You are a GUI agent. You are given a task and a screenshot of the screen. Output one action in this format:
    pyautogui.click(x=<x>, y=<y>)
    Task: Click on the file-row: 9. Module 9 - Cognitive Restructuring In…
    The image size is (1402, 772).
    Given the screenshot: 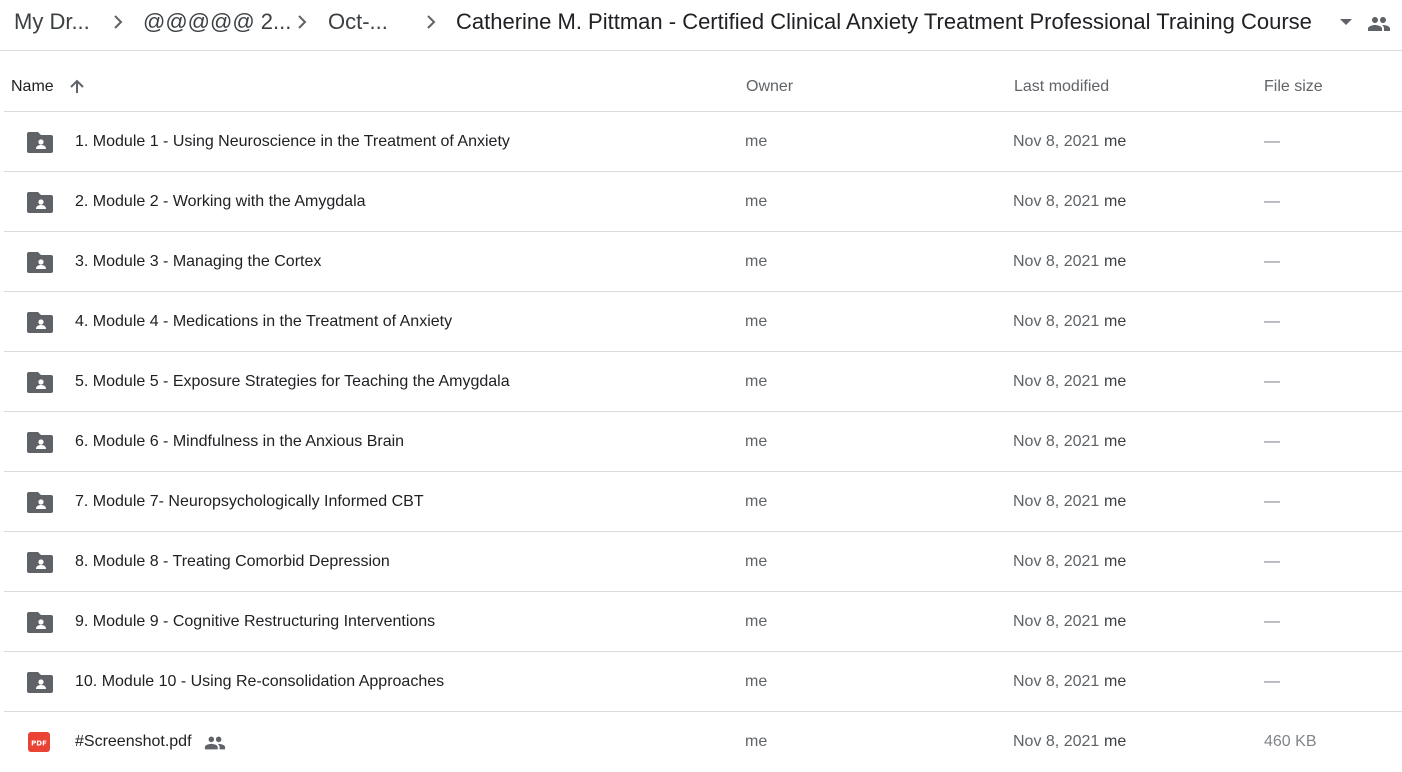 What is the action you would take?
    pyautogui.click(x=703, y=622)
    